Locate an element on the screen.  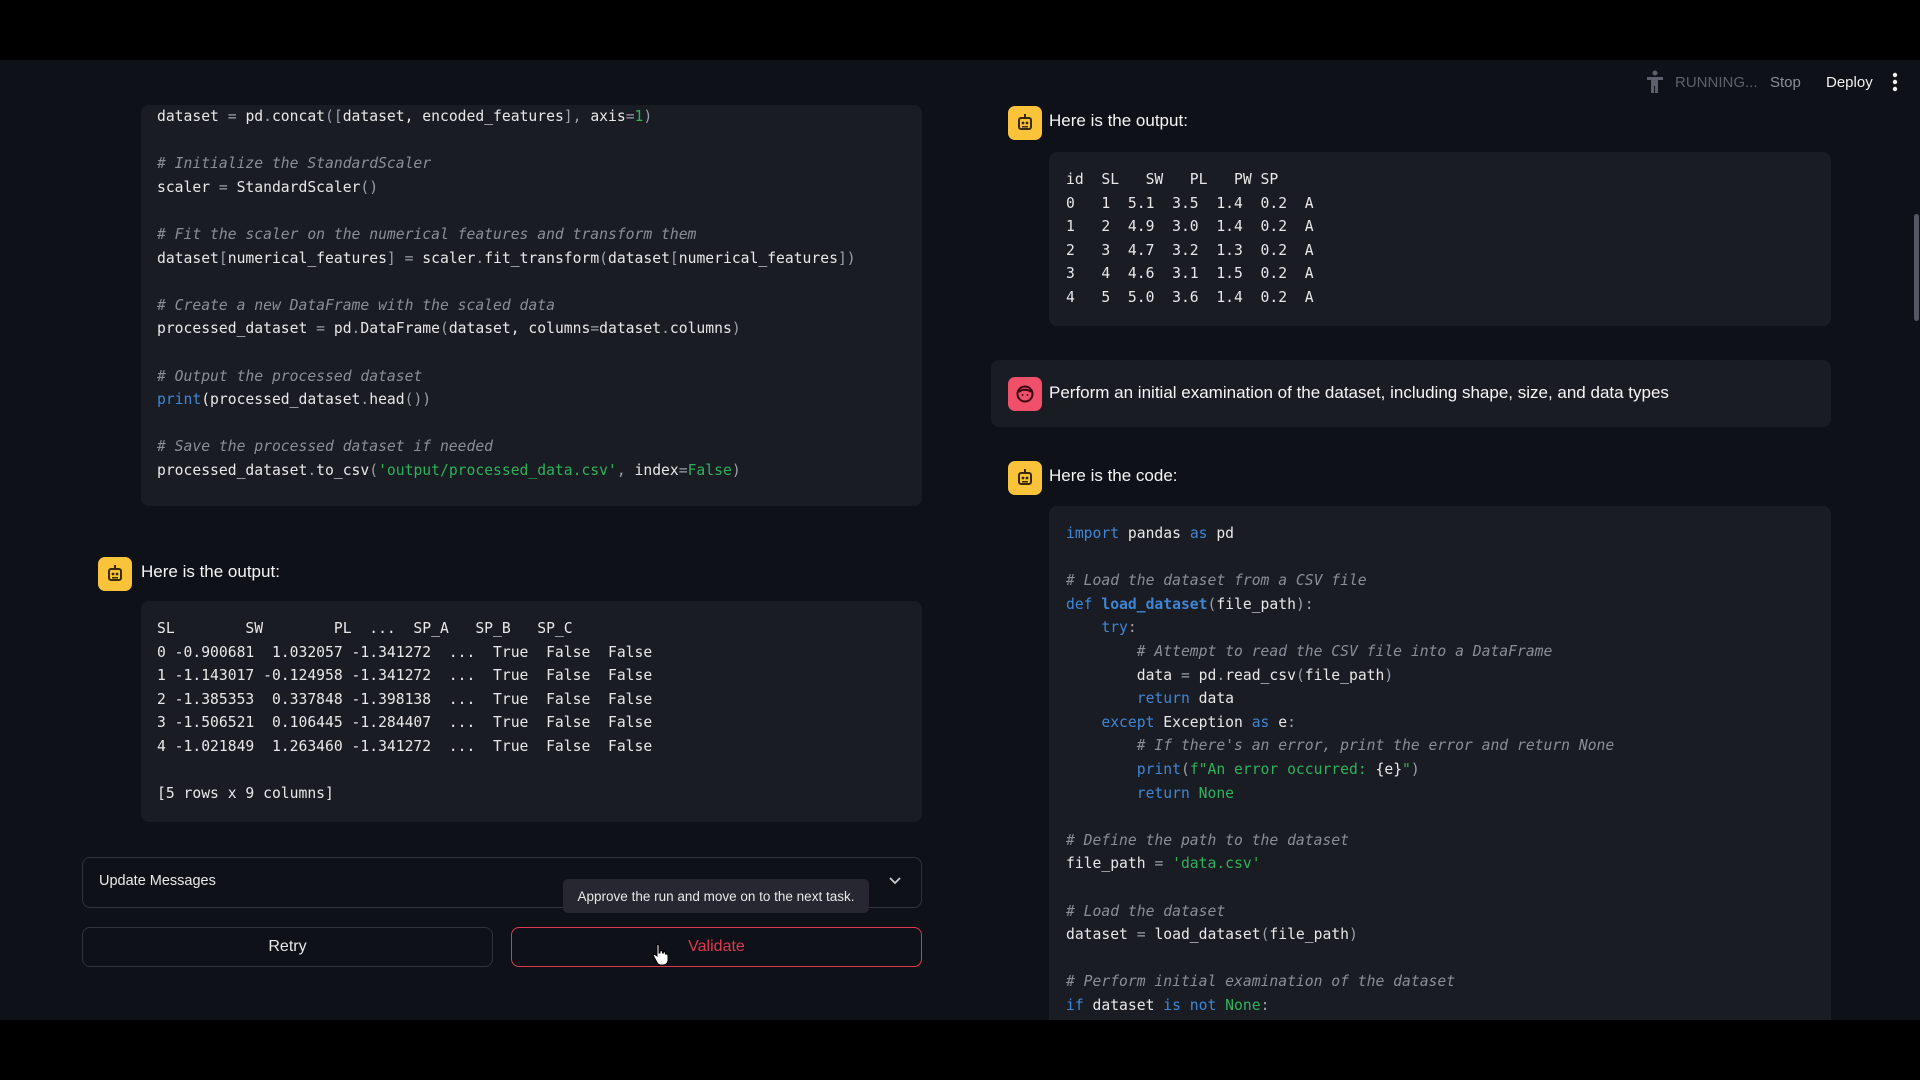
code-line: print(f"An error occurred: {e}") is located at coordinates (1340, 770).